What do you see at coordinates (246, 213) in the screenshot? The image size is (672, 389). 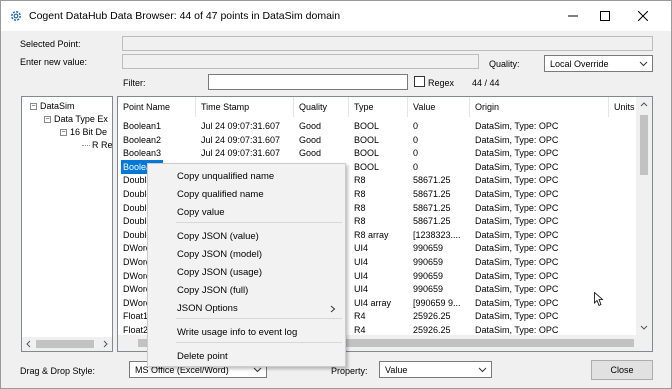 I see `menu-item-copy-value: Copy value` at bounding box center [246, 213].